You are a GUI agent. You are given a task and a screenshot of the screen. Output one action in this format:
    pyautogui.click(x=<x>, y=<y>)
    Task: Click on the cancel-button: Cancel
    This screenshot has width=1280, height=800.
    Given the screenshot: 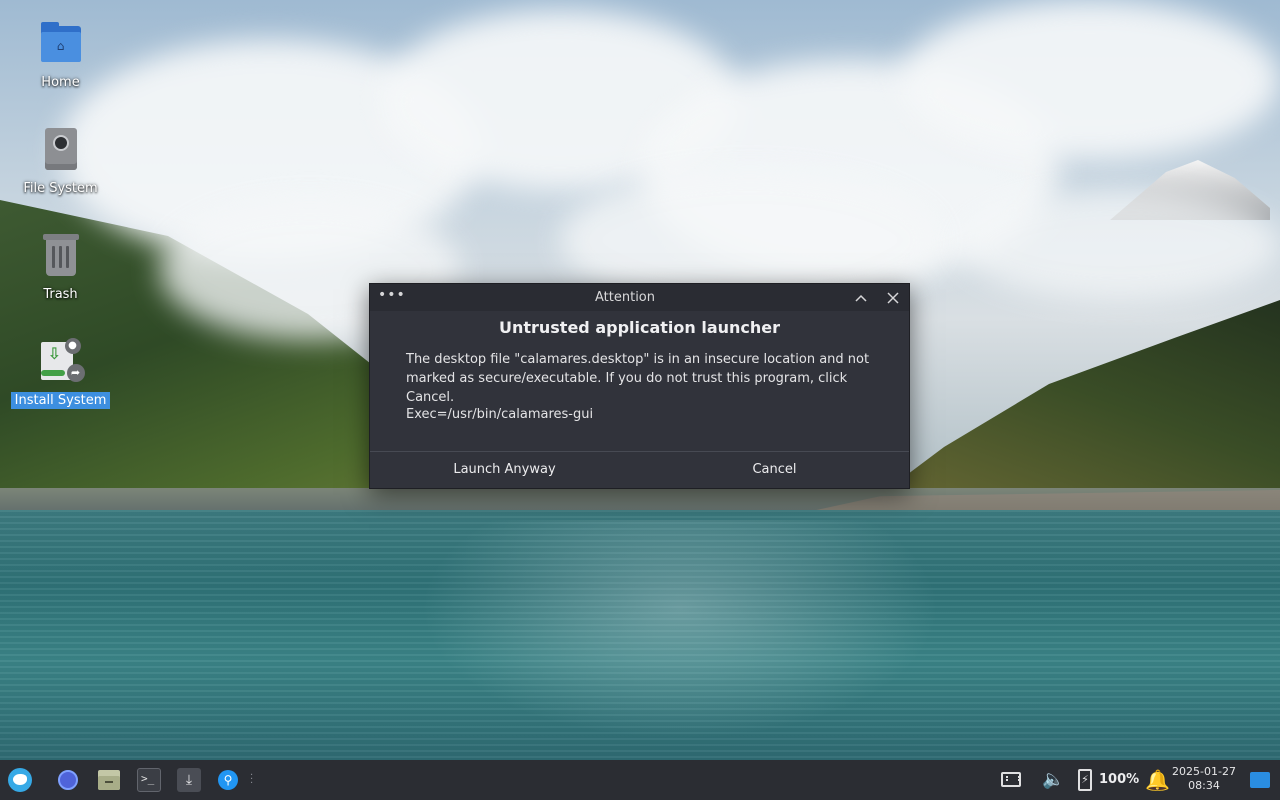 What is the action you would take?
    pyautogui.click(x=774, y=470)
    